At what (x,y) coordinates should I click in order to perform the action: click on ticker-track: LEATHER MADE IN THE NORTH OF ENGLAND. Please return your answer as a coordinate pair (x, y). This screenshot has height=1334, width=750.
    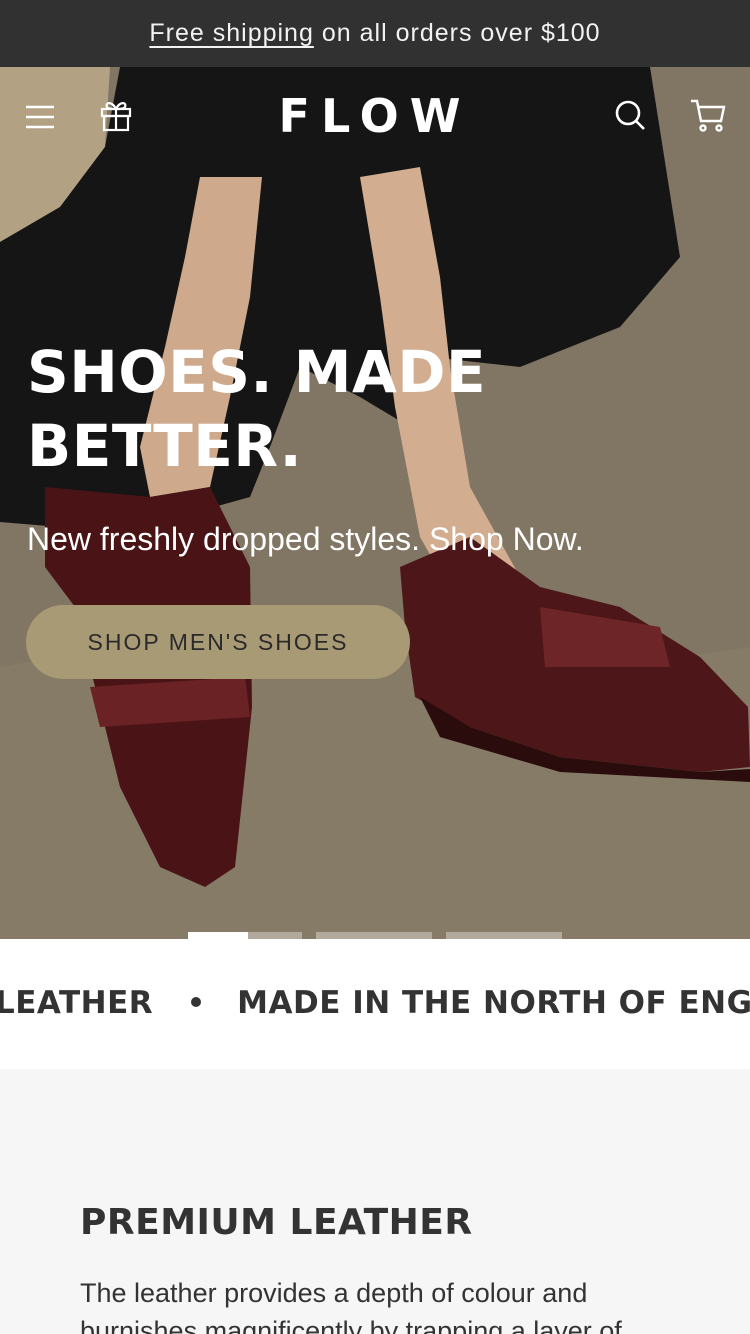
    Looking at the image, I should click on (375, 1003).